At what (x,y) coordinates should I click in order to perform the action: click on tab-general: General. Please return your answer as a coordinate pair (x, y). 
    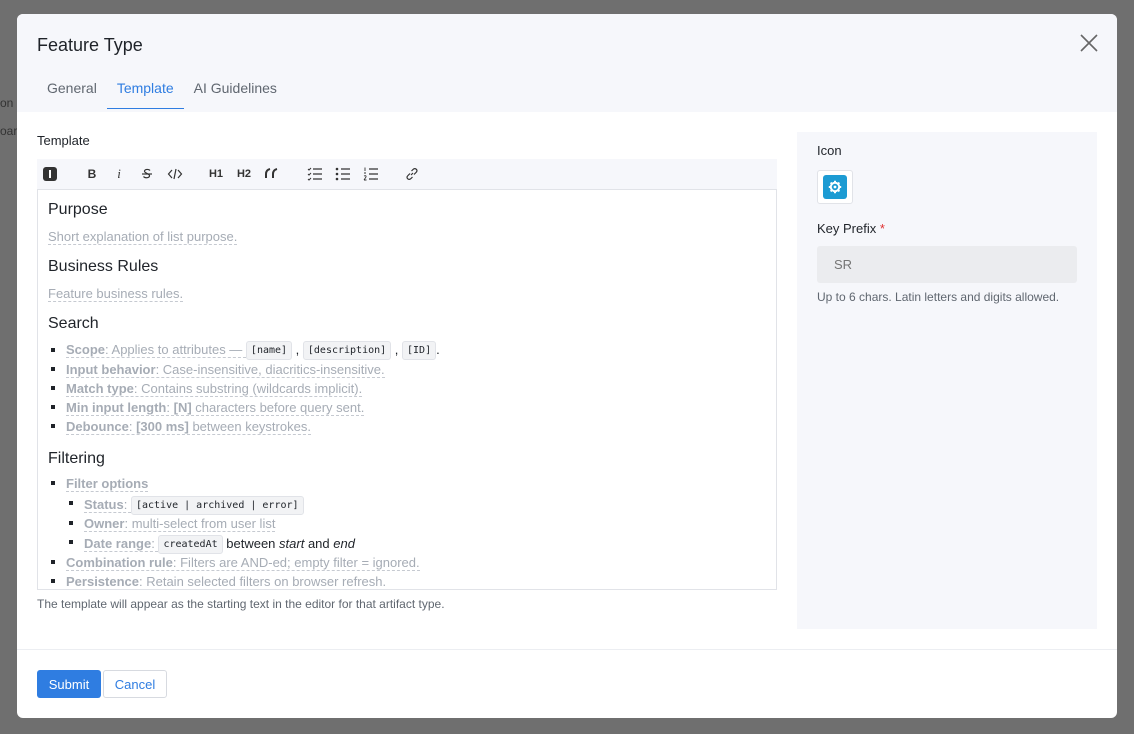
    Looking at the image, I should click on (72, 93).